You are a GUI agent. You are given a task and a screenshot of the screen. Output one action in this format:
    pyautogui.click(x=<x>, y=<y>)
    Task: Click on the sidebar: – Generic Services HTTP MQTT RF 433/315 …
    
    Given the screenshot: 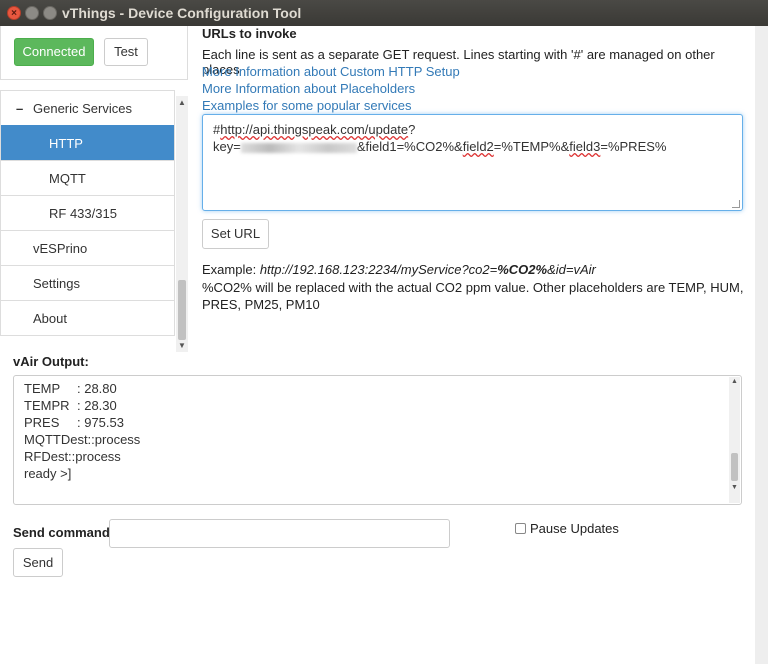 What is the action you would take?
    pyautogui.click(x=94, y=221)
    